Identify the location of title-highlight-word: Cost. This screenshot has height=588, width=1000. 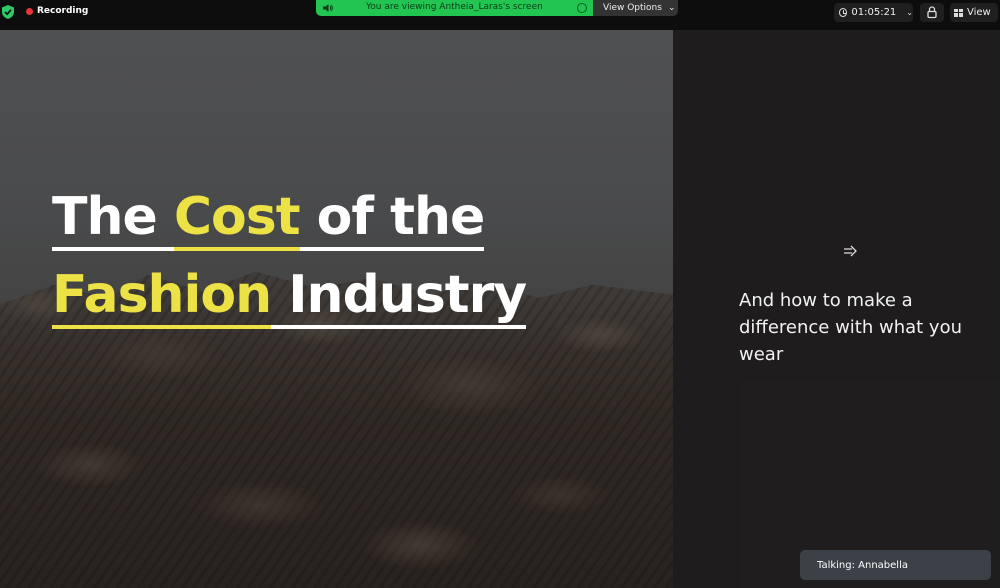
(237, 219).